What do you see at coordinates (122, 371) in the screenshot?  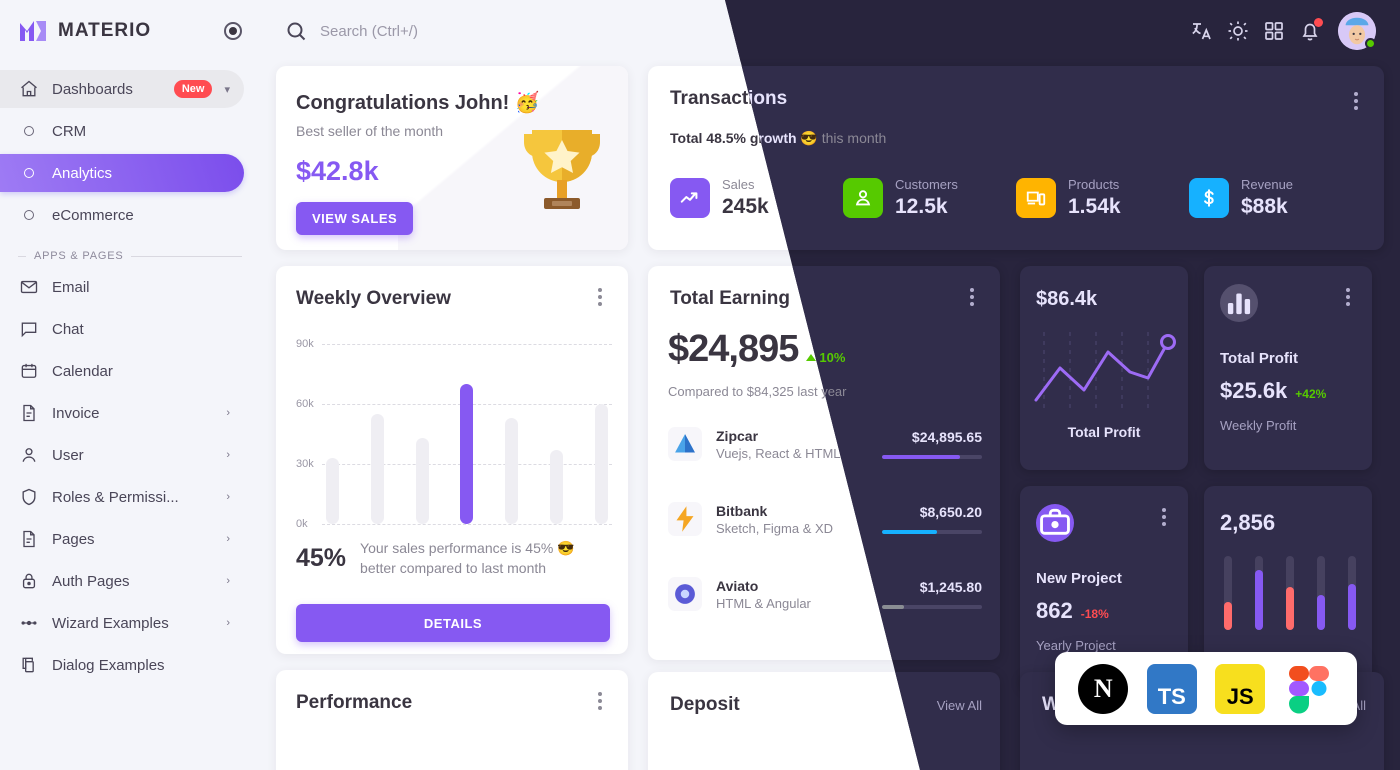 I see `sidebar-item-calendar: Calendar` at bounding box center [122, 371].